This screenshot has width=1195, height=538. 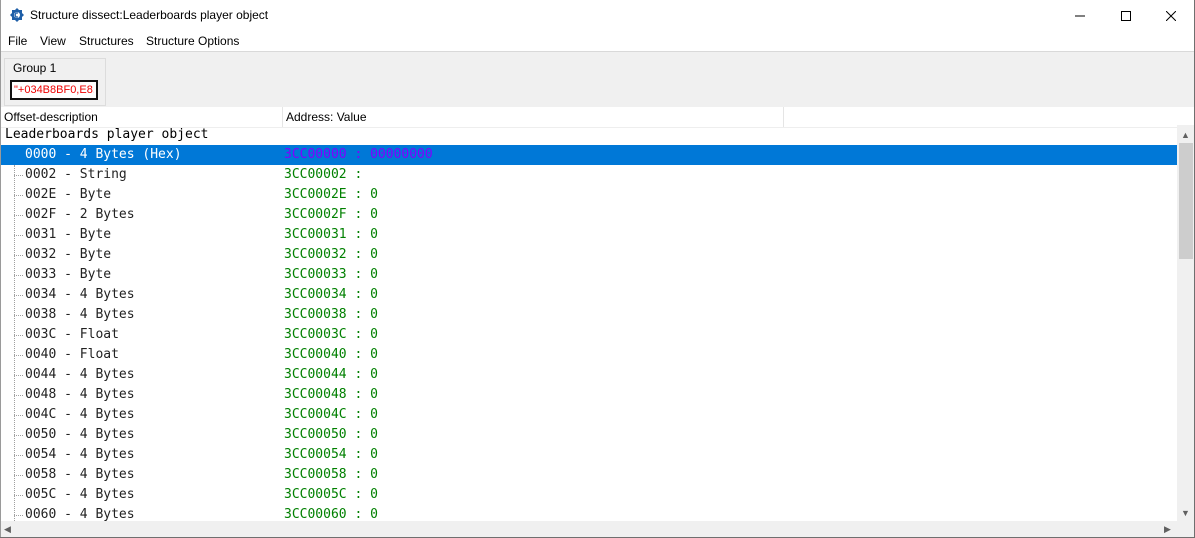 What do you see at coordinates (80, 434) in the screenshot?
I see `row-description: 0050 - 4 Bytes` at bounding box center [80, 434].